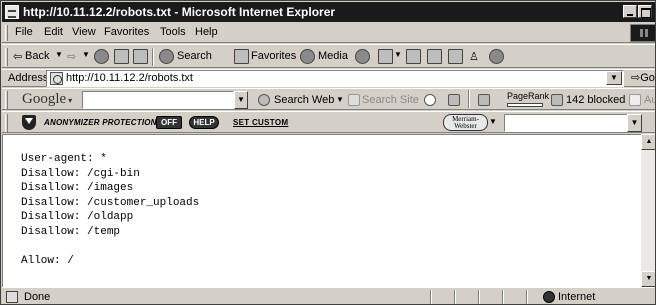  Describe the element at coordinates (206, 32) in the screenshot. I see `menu-help: Help` at that location.